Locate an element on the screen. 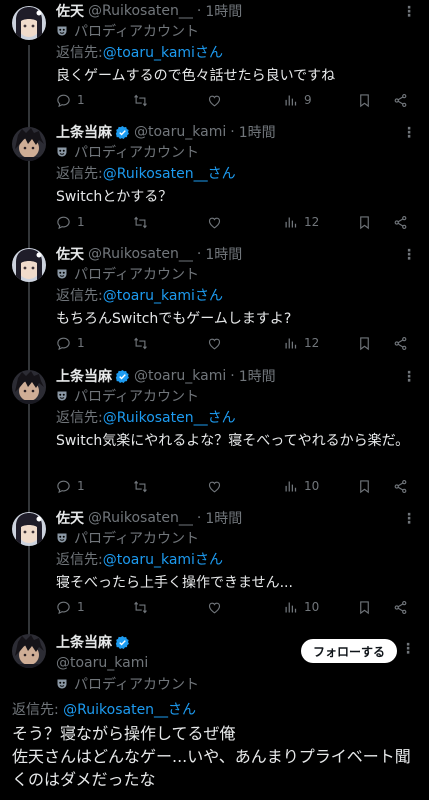  avatar-saten-image is located at coordinates (29, 265).